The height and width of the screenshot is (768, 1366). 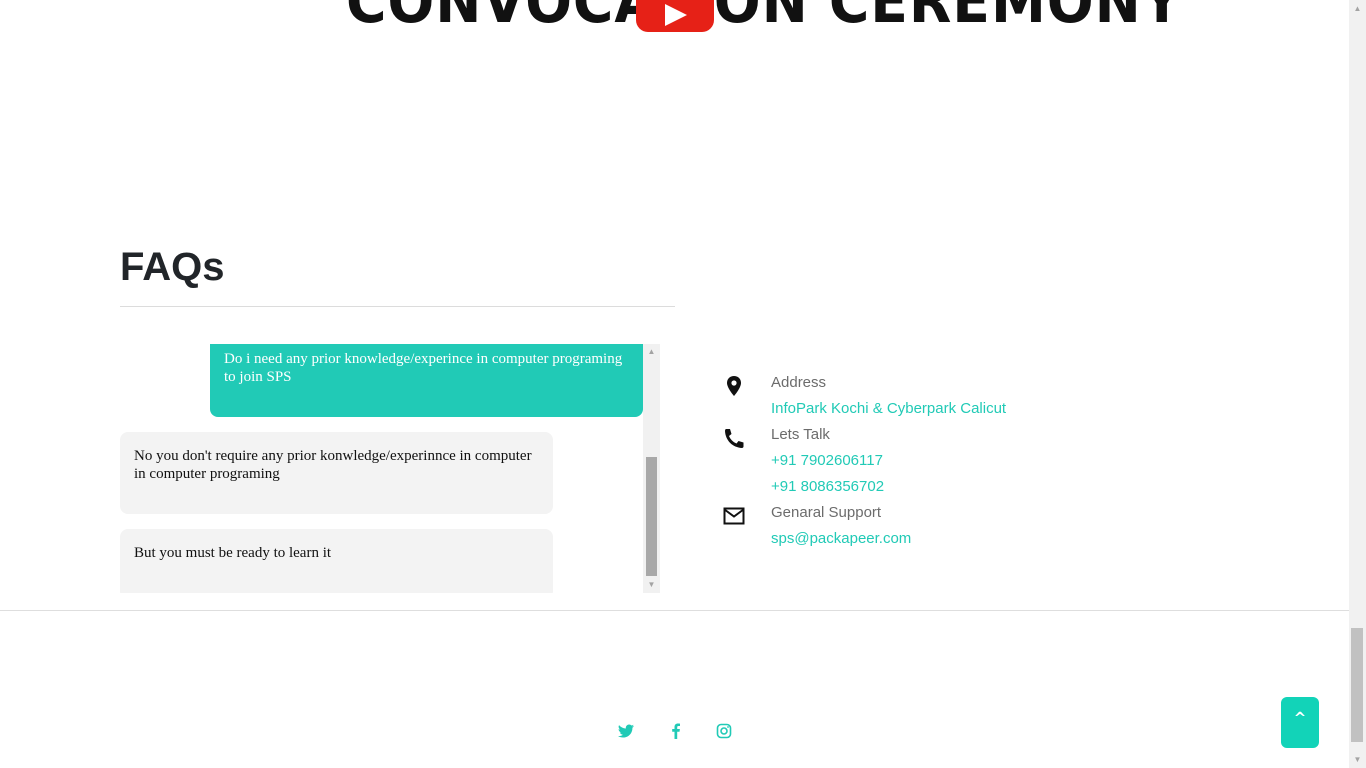 What do you see at coordinates (651, 352) in the screenshot?
I see `scroll-up-arrow-icon: ▲` at bounding box center [651, 352].